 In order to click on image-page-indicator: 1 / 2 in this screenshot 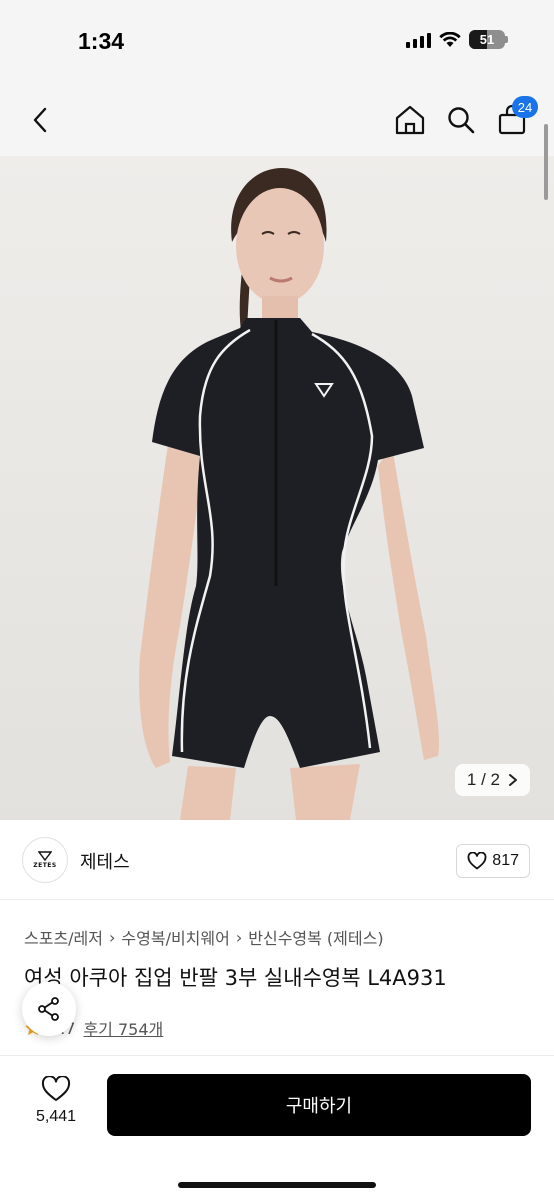, I will do `click(492, 780)`.